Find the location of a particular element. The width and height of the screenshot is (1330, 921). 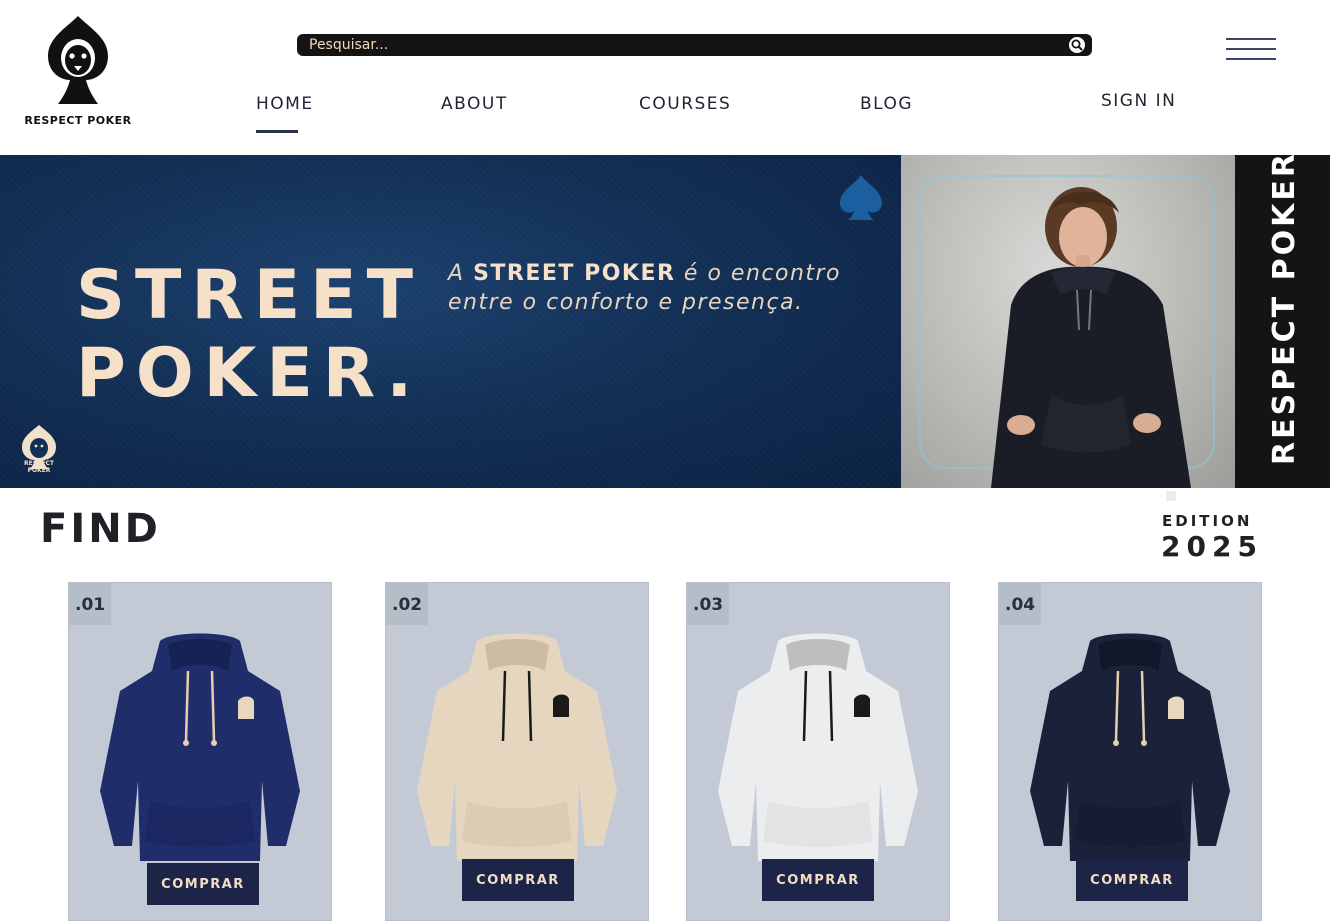

hoodie-navy-image is located at coordinates (200, 747).